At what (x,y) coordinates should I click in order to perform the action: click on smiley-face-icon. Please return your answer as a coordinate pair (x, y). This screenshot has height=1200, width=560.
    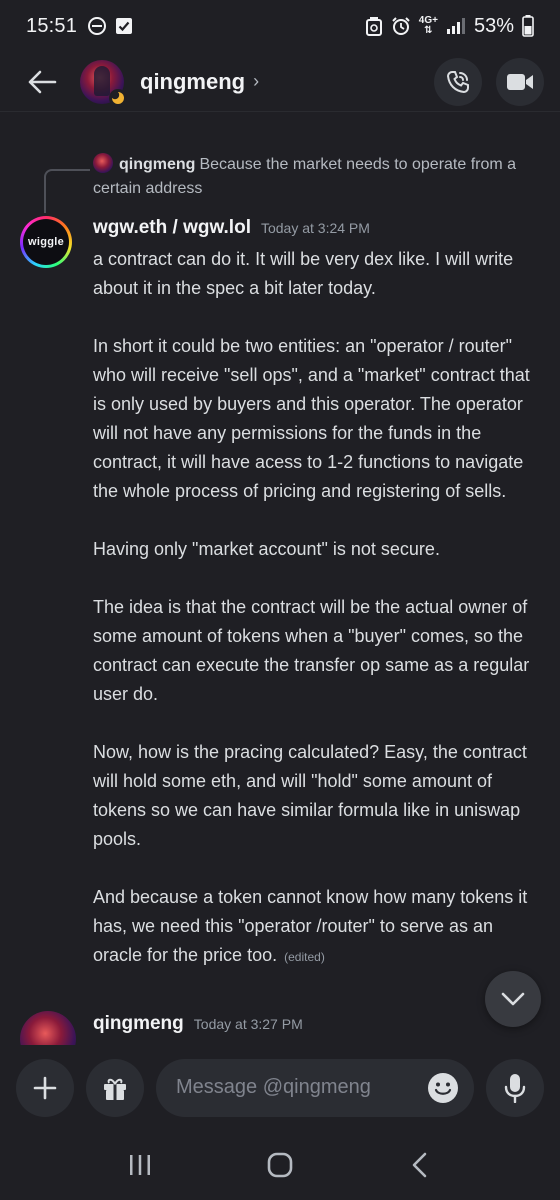
    Looking at the image, I should click on (443, 1087).